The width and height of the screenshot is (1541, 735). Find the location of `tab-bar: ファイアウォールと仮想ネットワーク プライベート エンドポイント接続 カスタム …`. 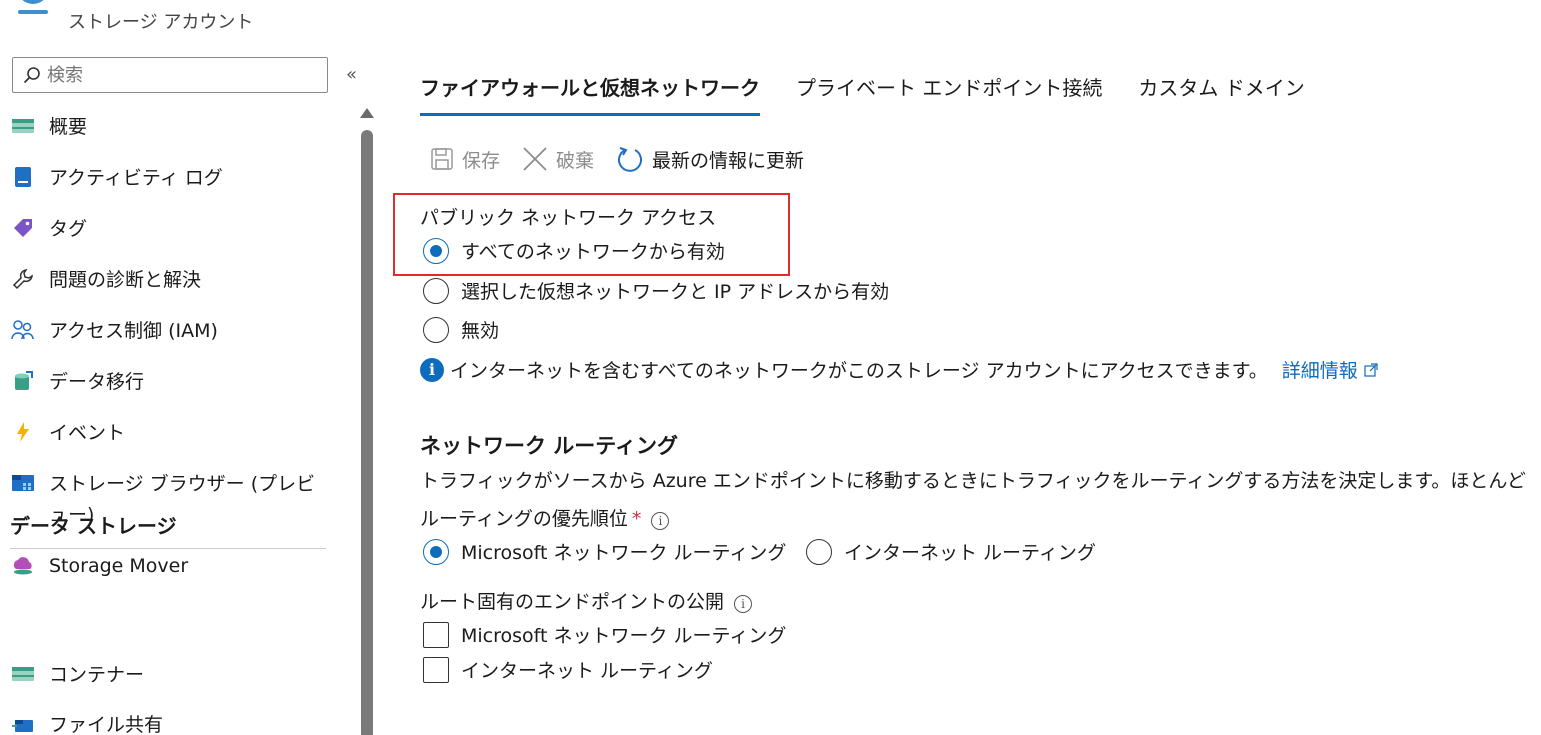

tab-bar: ファイアウォールと仮想ネットワーク プライベート エンドポイント接続 カスタム … is located at coordinates (880, 94).